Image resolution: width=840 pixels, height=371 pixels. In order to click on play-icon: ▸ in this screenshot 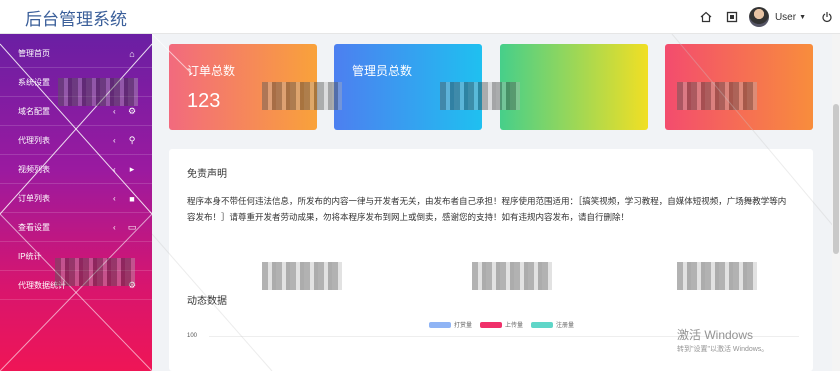, I will do `click(132, 169)`.